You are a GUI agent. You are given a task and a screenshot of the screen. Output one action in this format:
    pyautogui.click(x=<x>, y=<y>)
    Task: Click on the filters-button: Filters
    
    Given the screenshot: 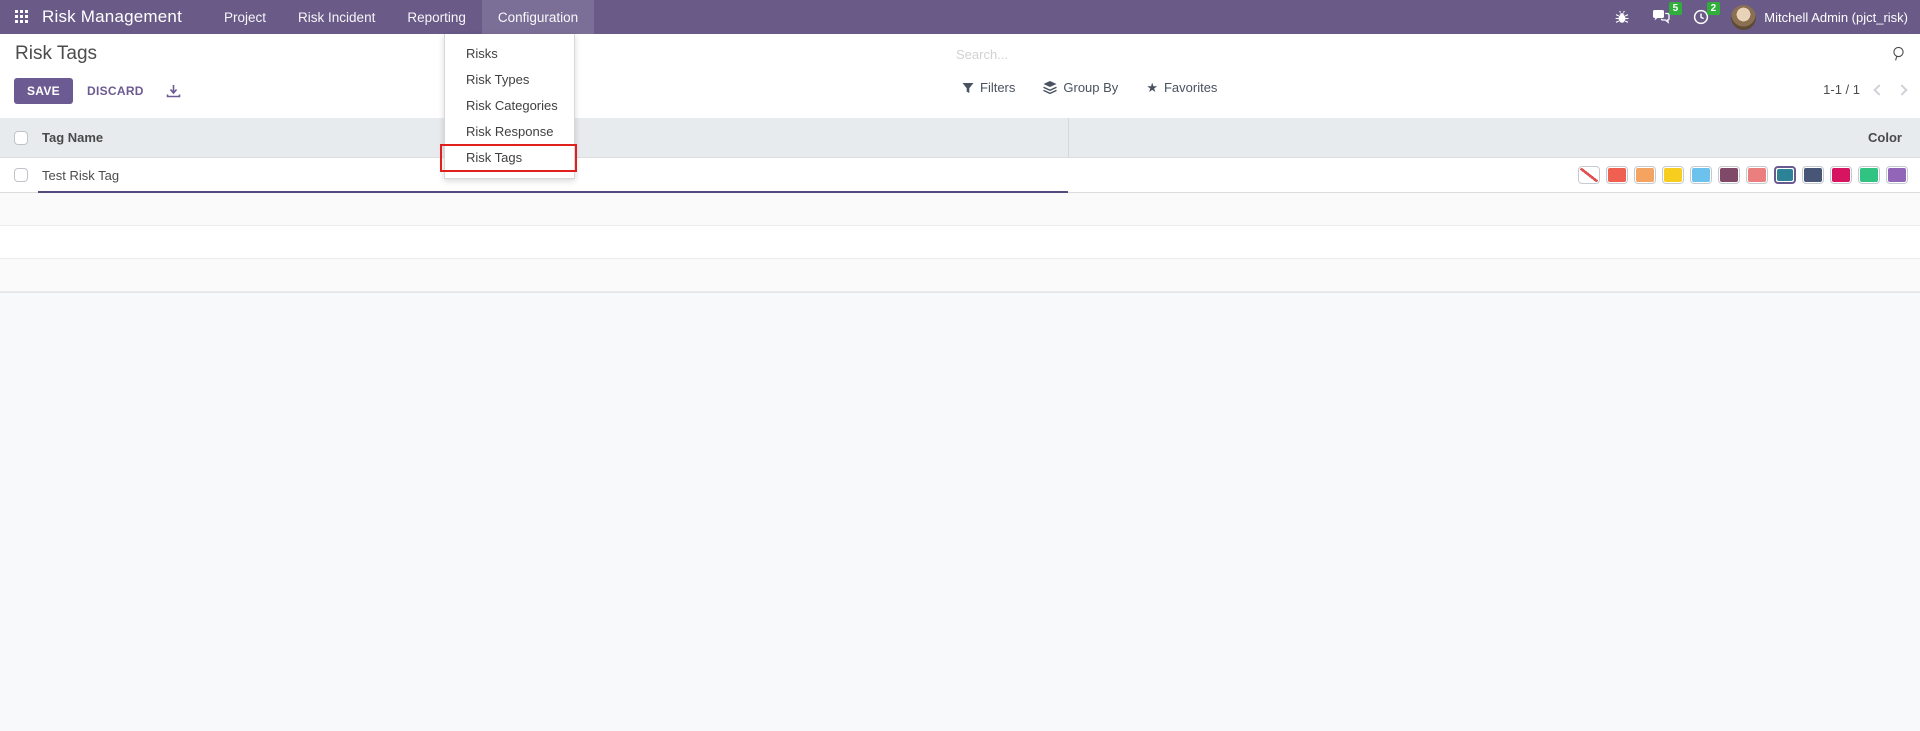 What is the action you would take?
    pyautogui.click(x=988, y=87)
    